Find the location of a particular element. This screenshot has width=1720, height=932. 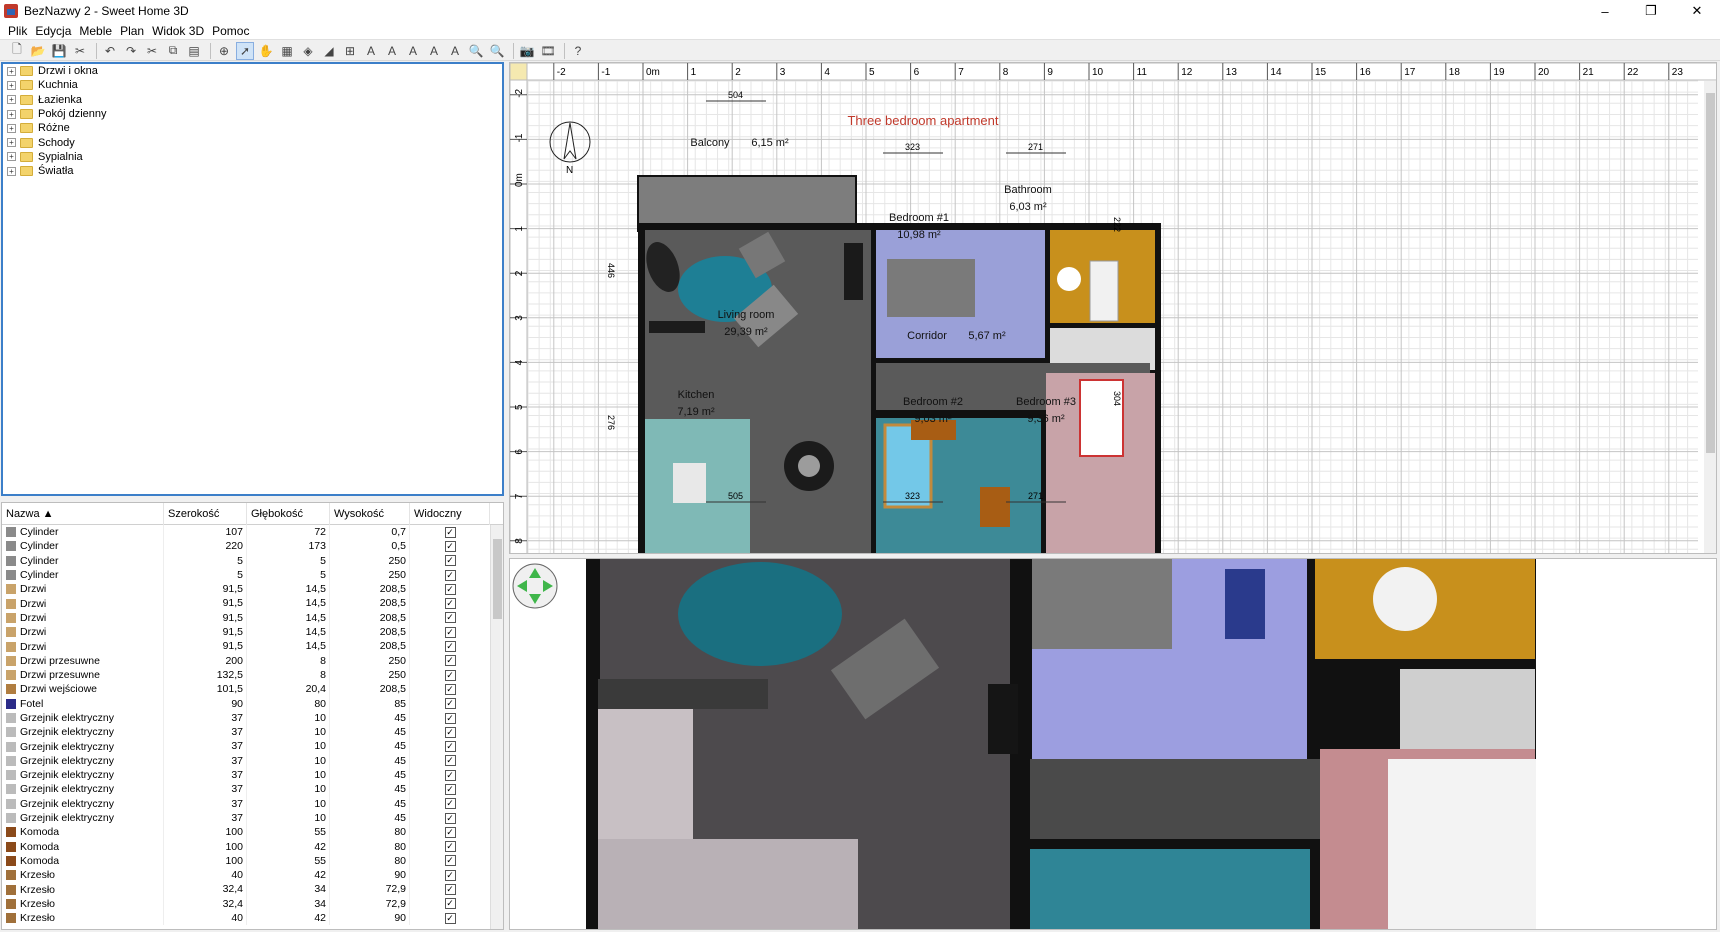

create-rooms-icon: ◈ is located at coordinates (308, 51).